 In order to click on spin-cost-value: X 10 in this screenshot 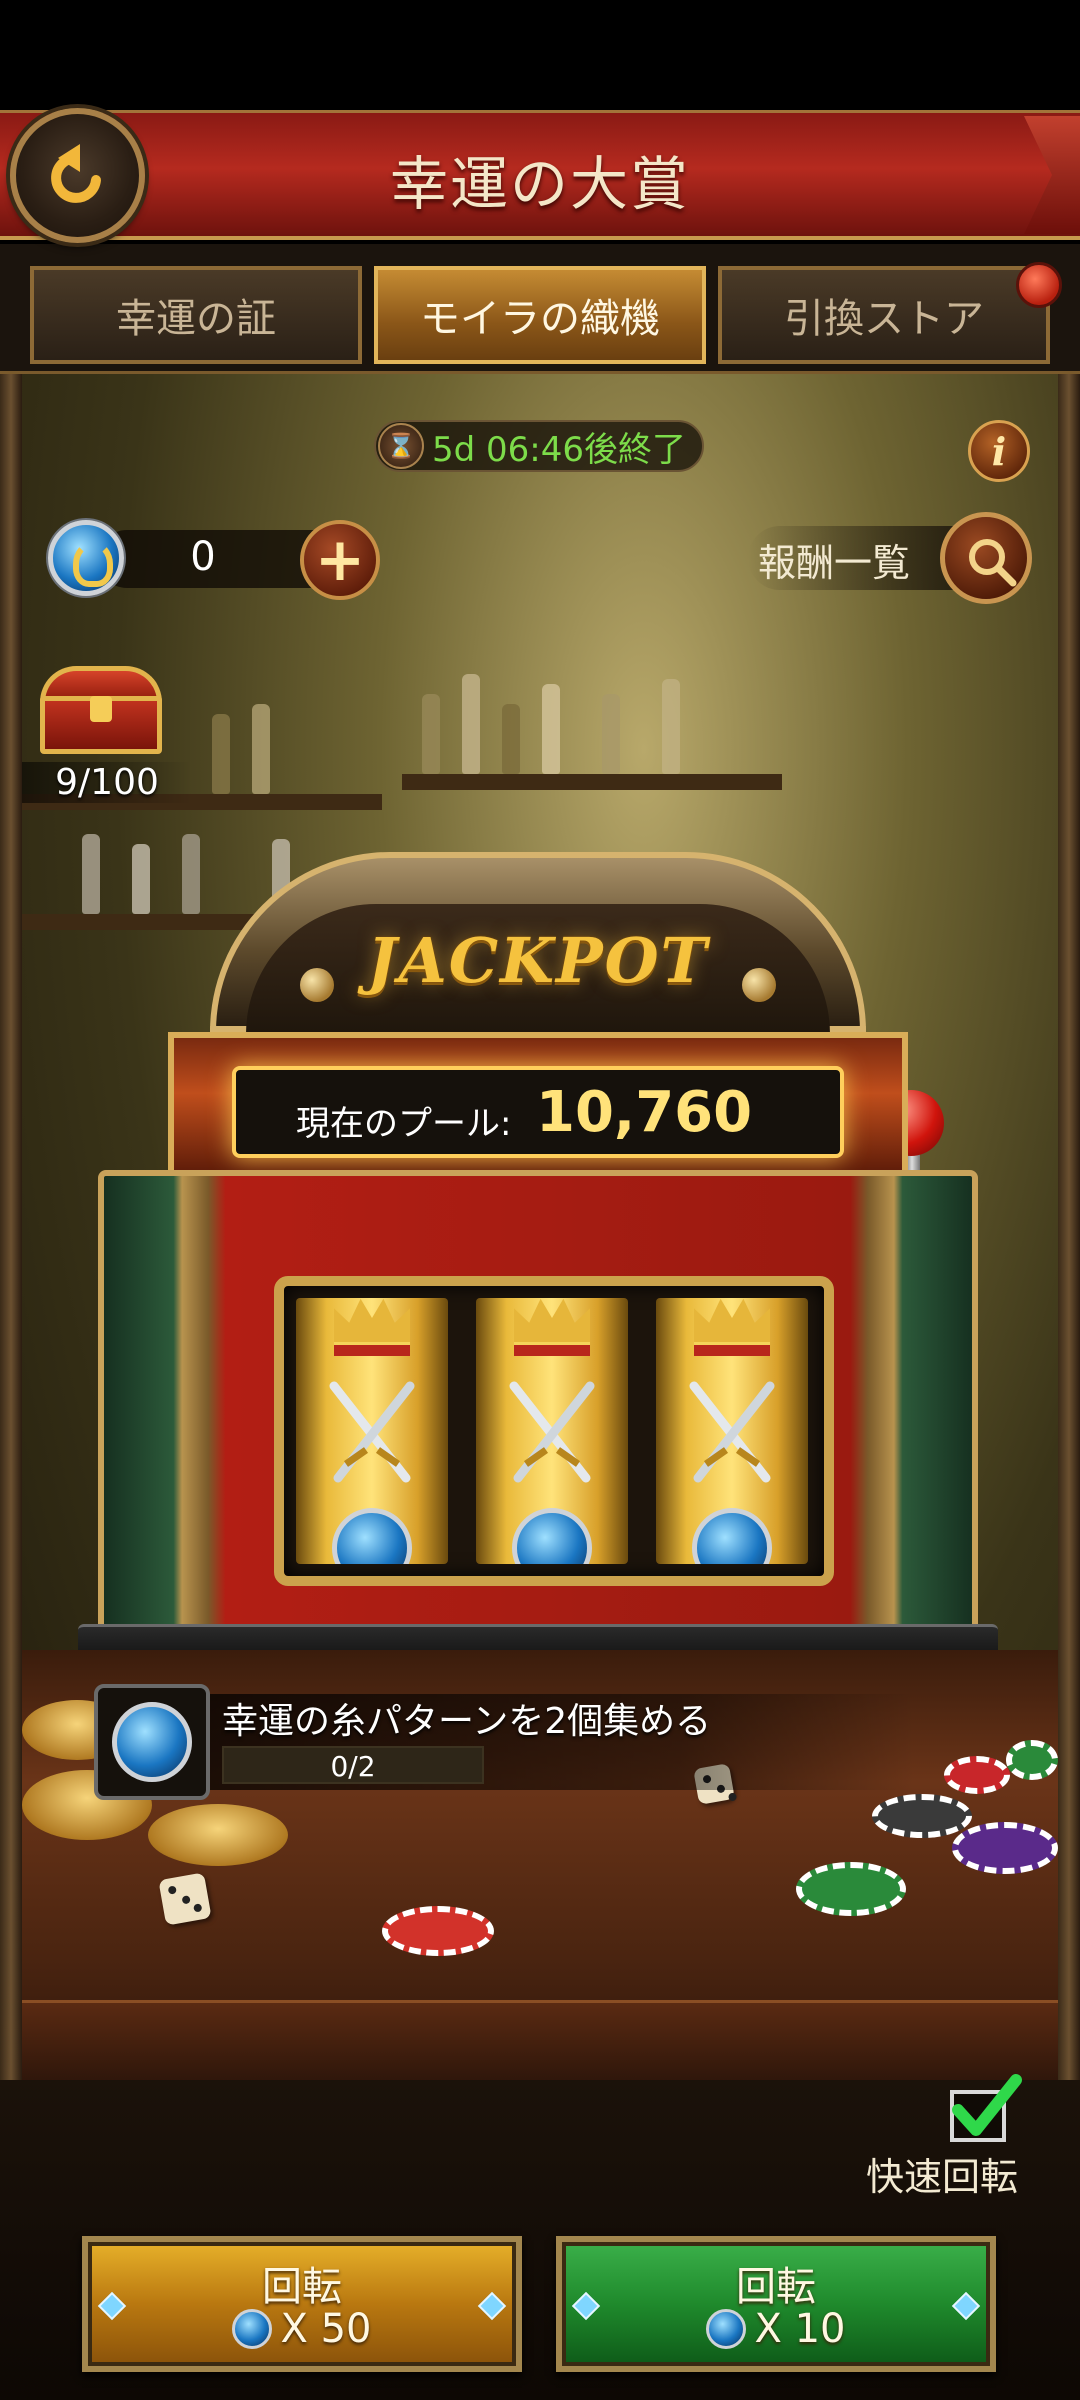, I will do `click(800, 2329)`.